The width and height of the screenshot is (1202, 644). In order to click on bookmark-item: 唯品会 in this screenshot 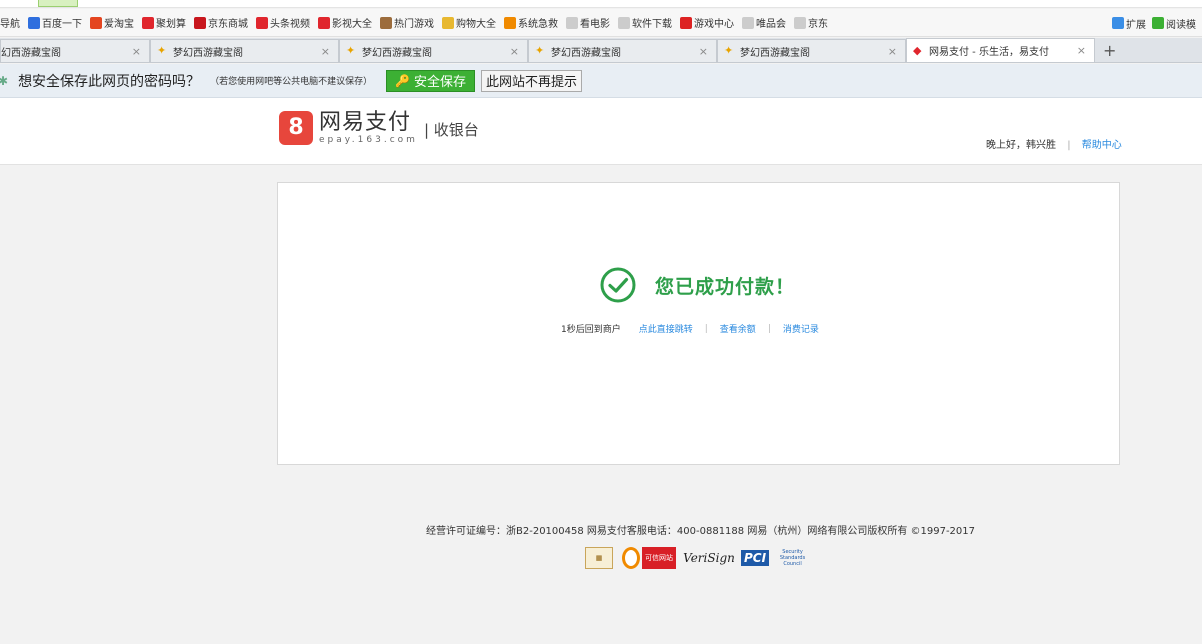, I will do `click(764, 22)`.